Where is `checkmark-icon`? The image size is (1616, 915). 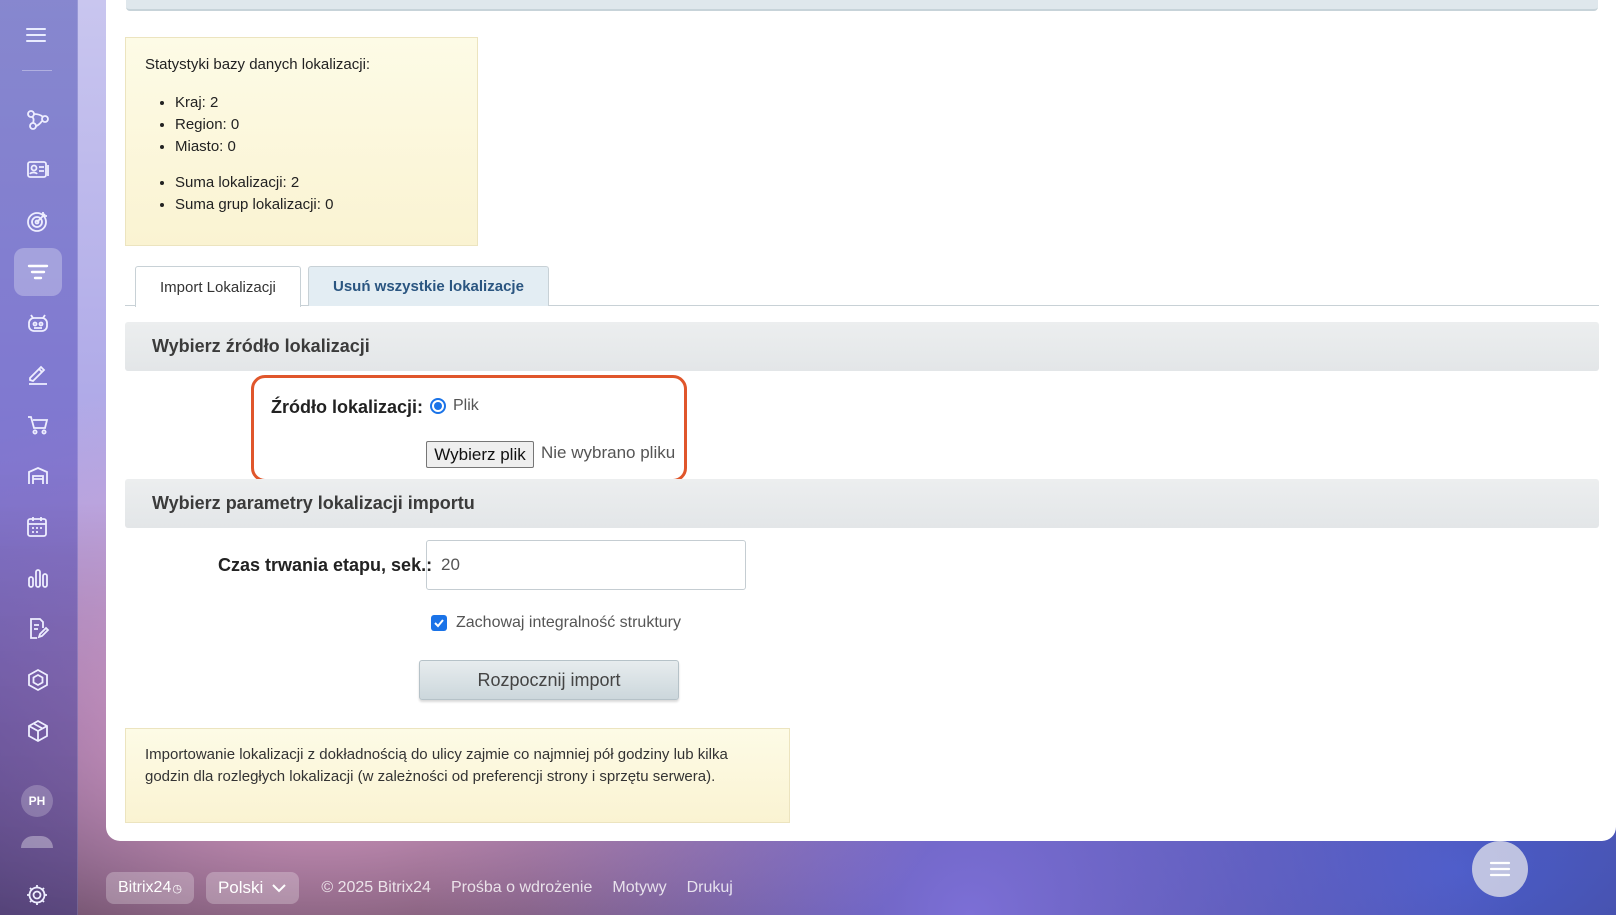 checkmark-icon is located at coordinates (439, 623).